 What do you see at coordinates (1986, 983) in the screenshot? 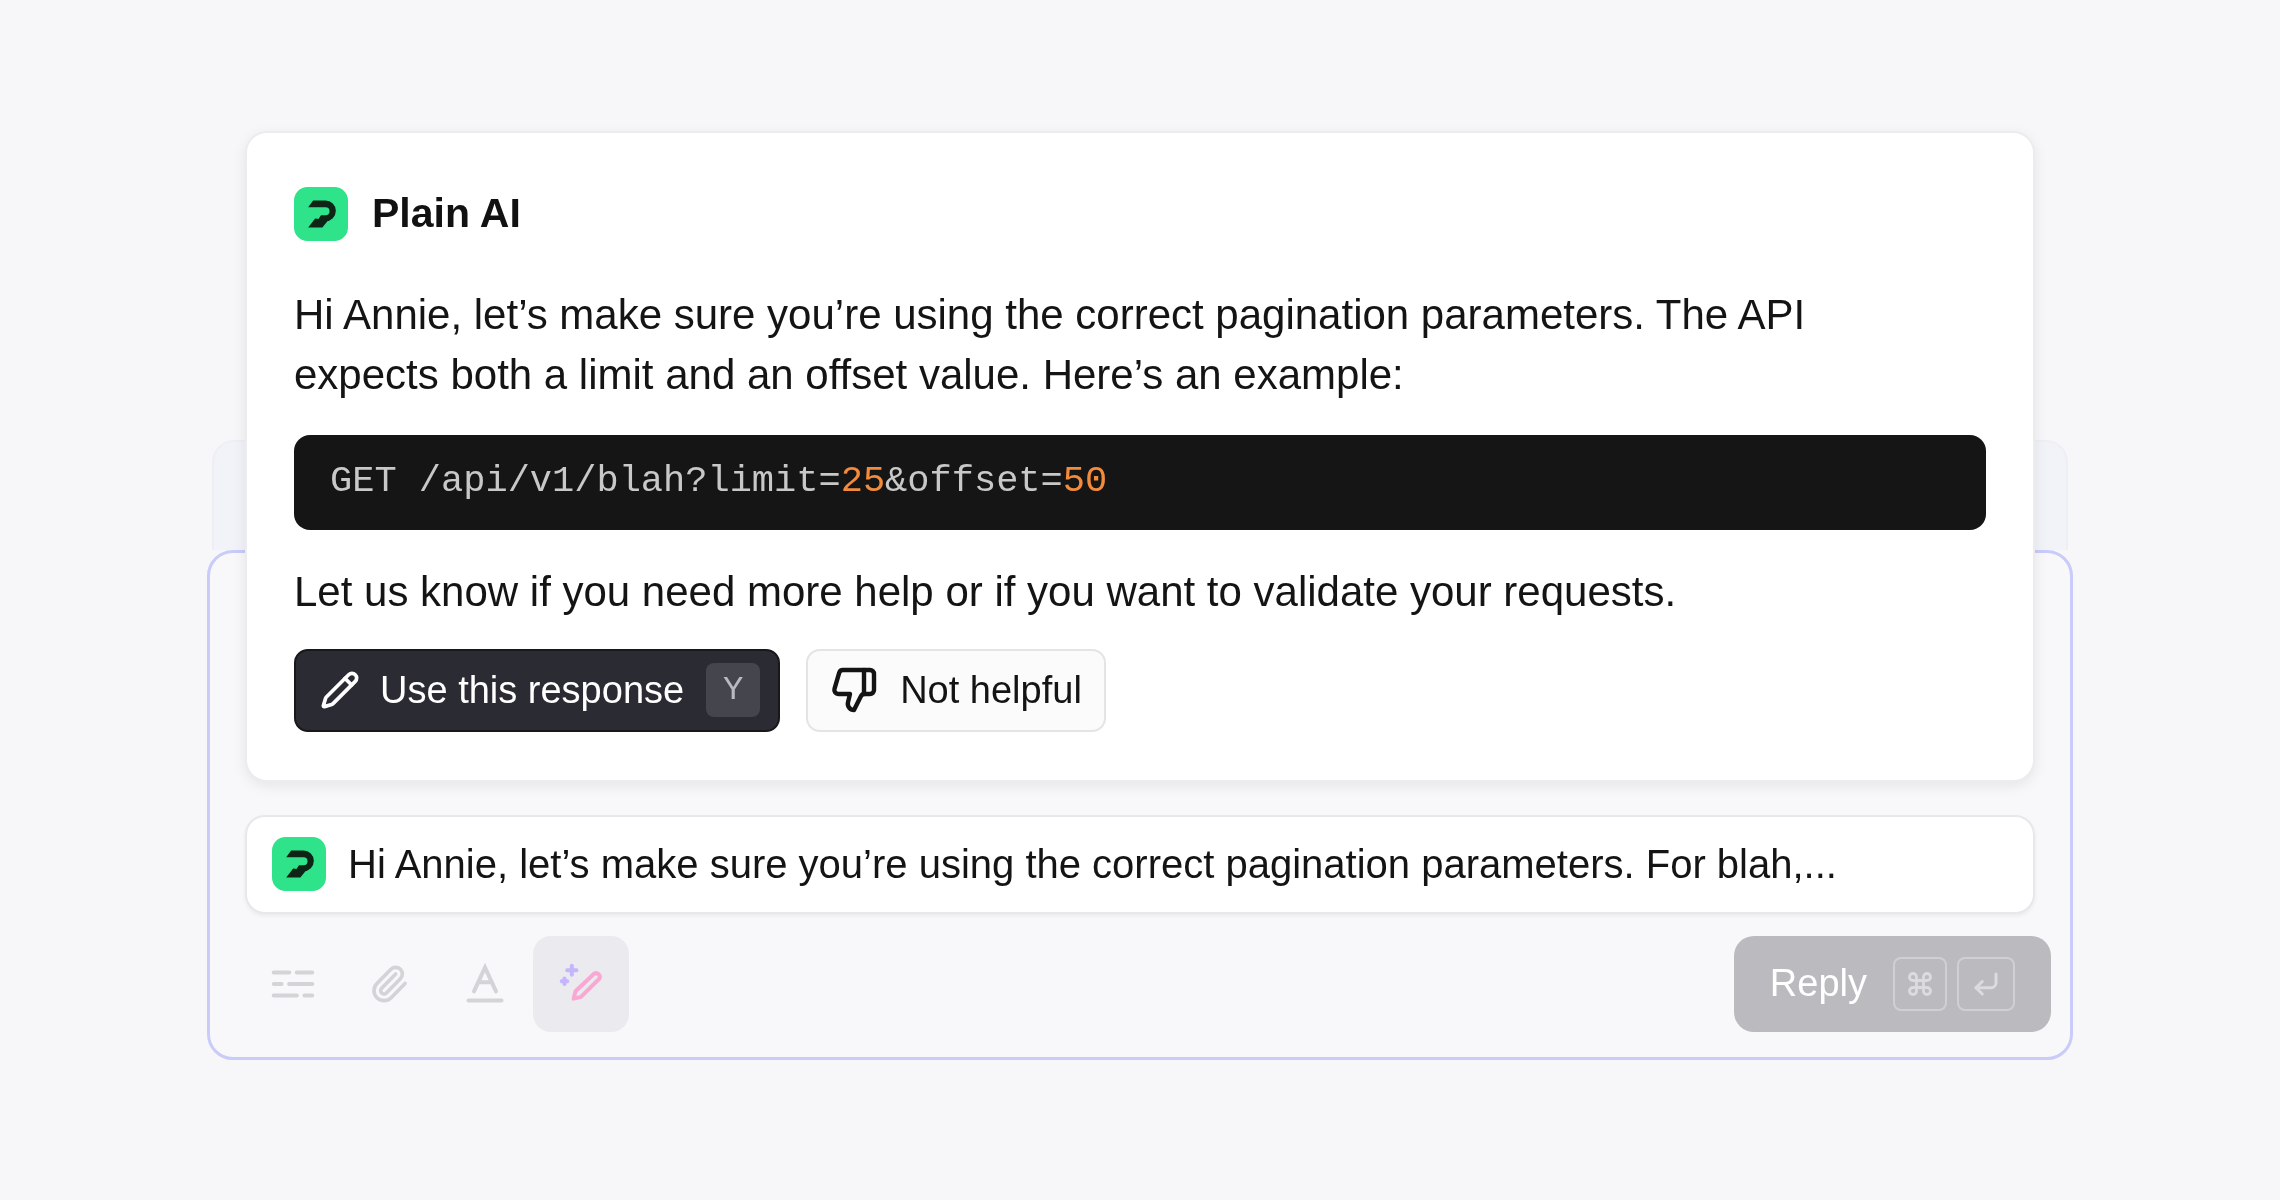
I see `enter-key-icon` at bounding box center [1986, 983].